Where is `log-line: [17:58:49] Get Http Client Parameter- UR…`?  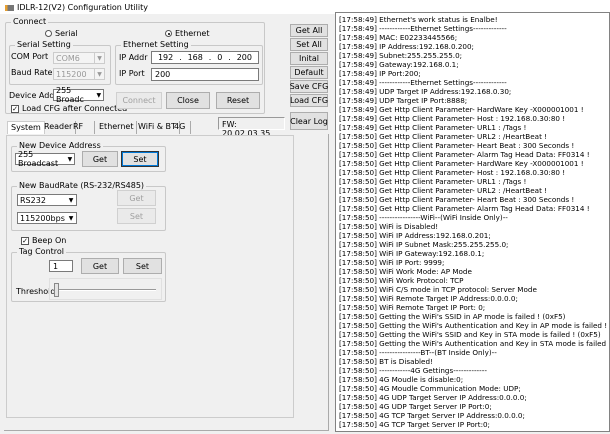 log-line: [17:58:49] Get Http Client Parameter- UR… is located at coordinates (433, 127).